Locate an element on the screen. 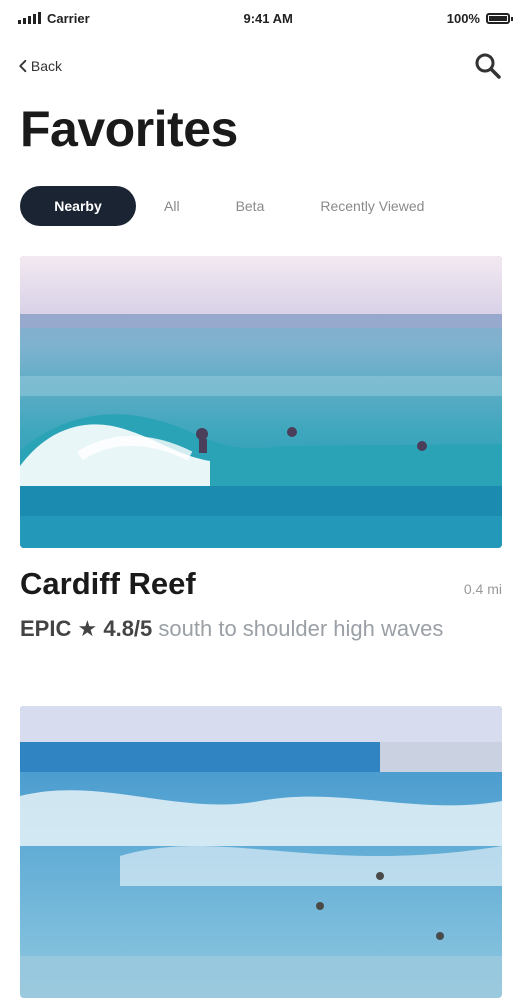 The image size is (528, 998). carrier-label: Carrier is located at coordinates (68, 18).